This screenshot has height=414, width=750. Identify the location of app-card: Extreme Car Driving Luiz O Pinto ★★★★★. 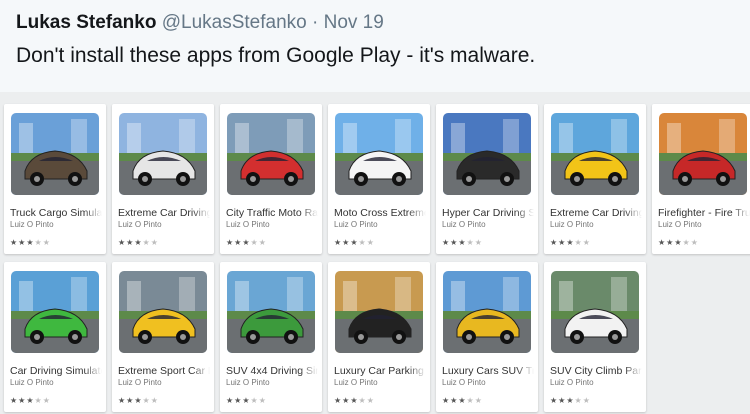
(163, 179).